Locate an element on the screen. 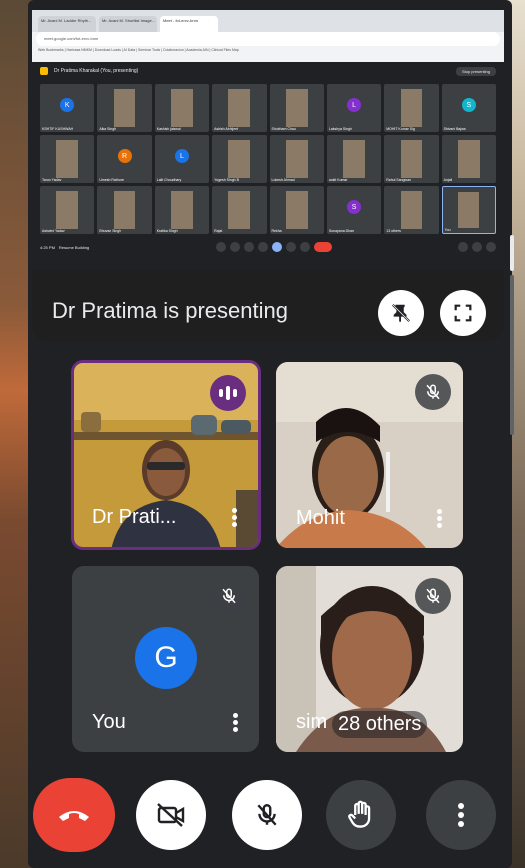 The height and width of the screenshot is (868, 525). mini-participant-tile: L Lalit Choudhary is located at coordinates (182, 159).